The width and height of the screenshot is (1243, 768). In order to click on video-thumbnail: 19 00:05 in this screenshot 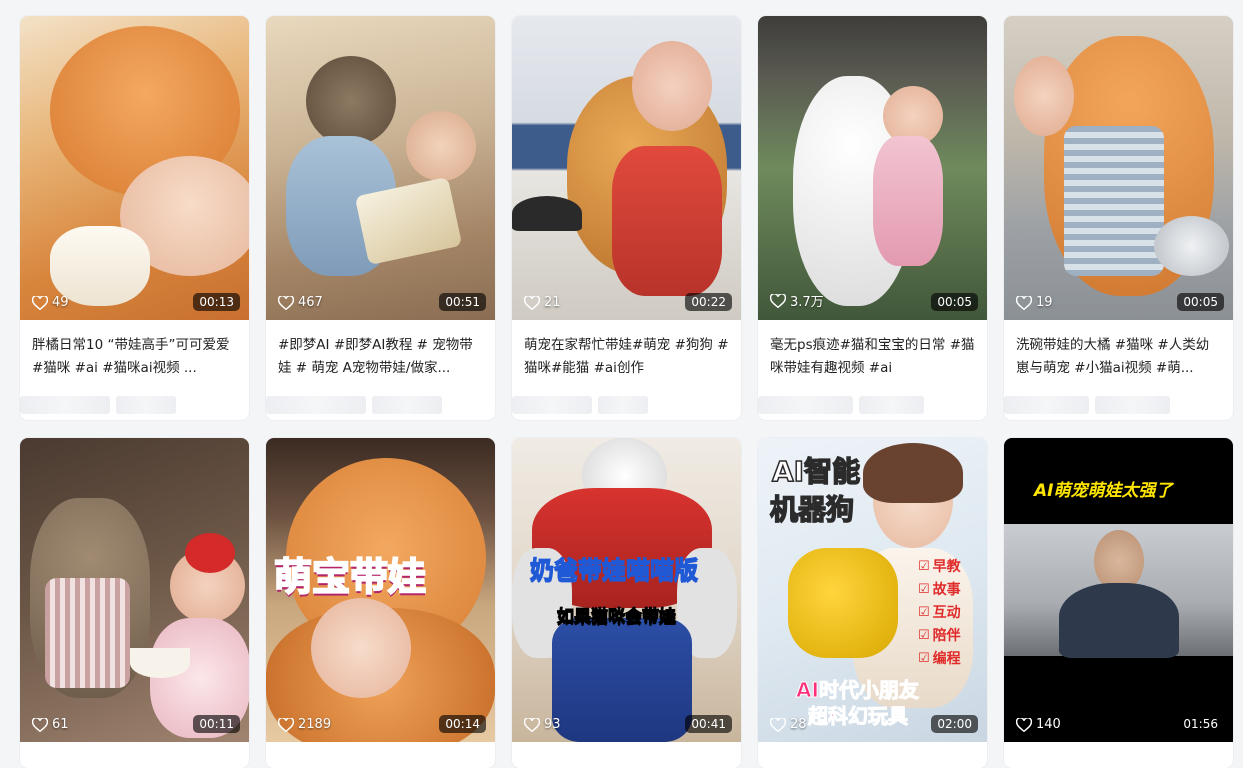, I will do `click(1118, 168)`.